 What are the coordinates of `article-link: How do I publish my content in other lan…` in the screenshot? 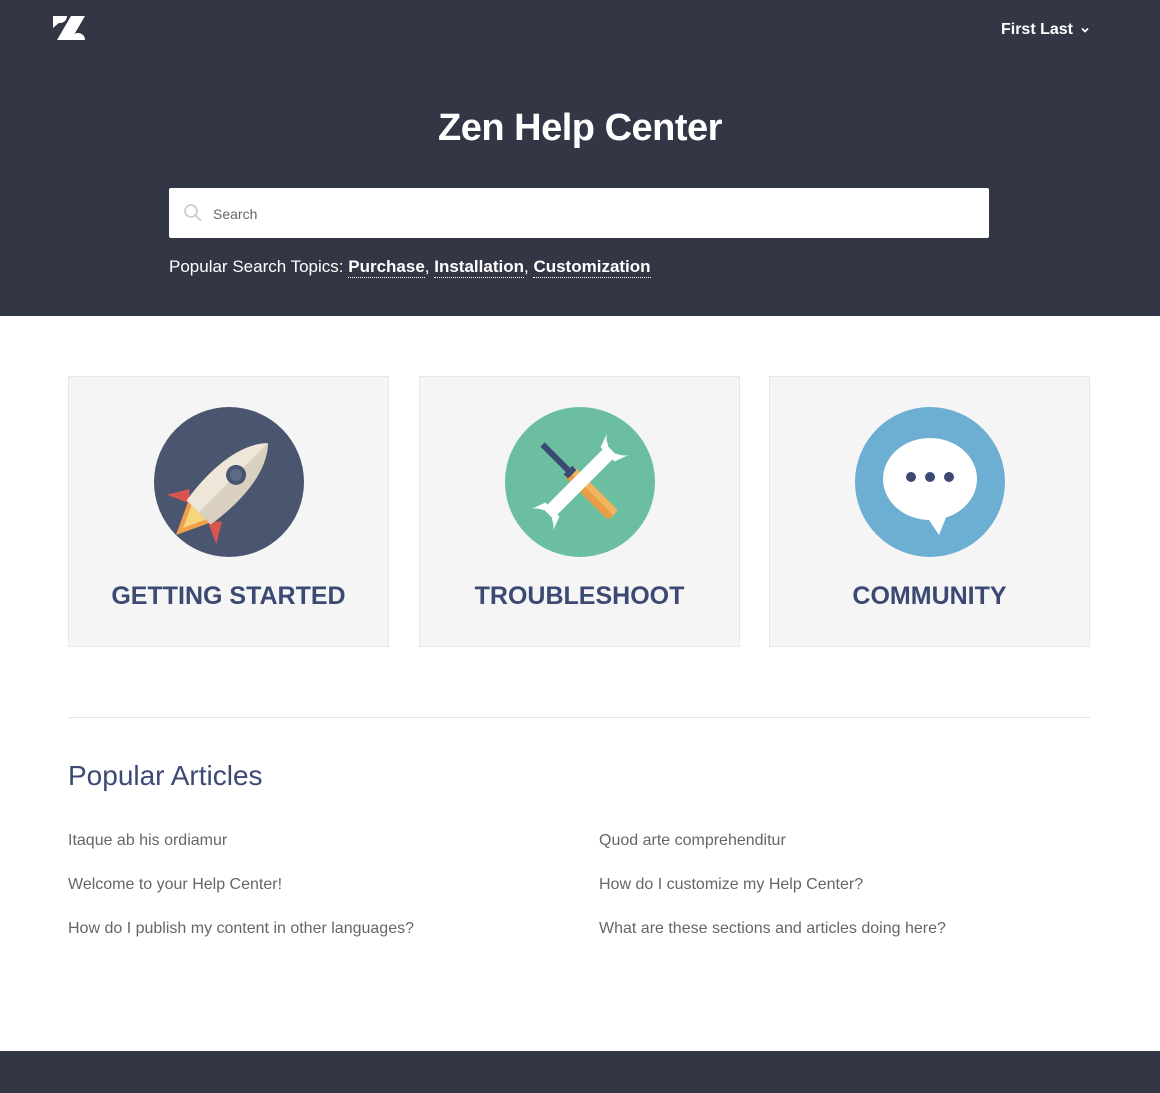 It's located at (241, 929).